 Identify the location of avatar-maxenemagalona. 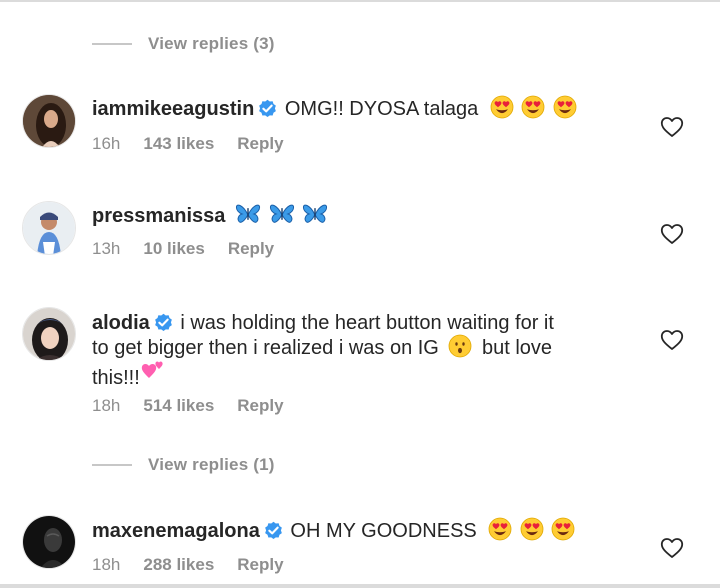
(49, 542).